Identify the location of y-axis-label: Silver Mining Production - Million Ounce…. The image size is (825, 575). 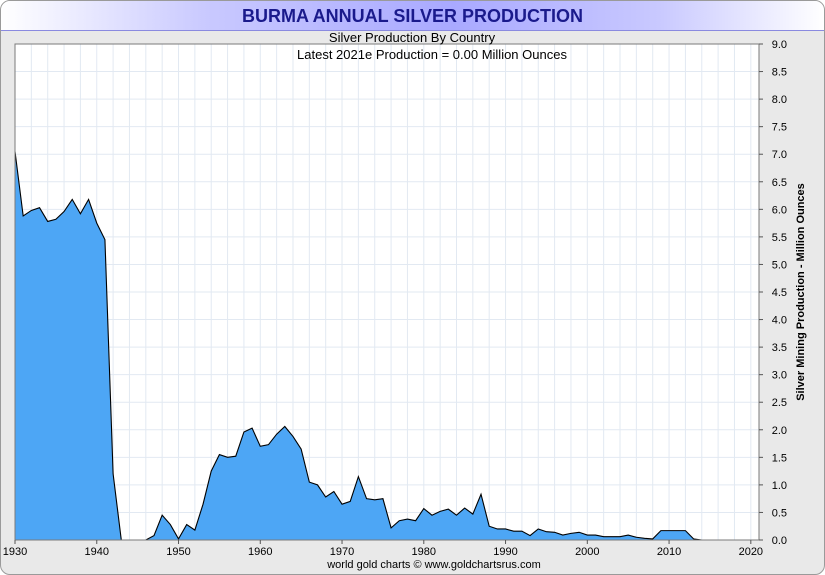
(801, 292).